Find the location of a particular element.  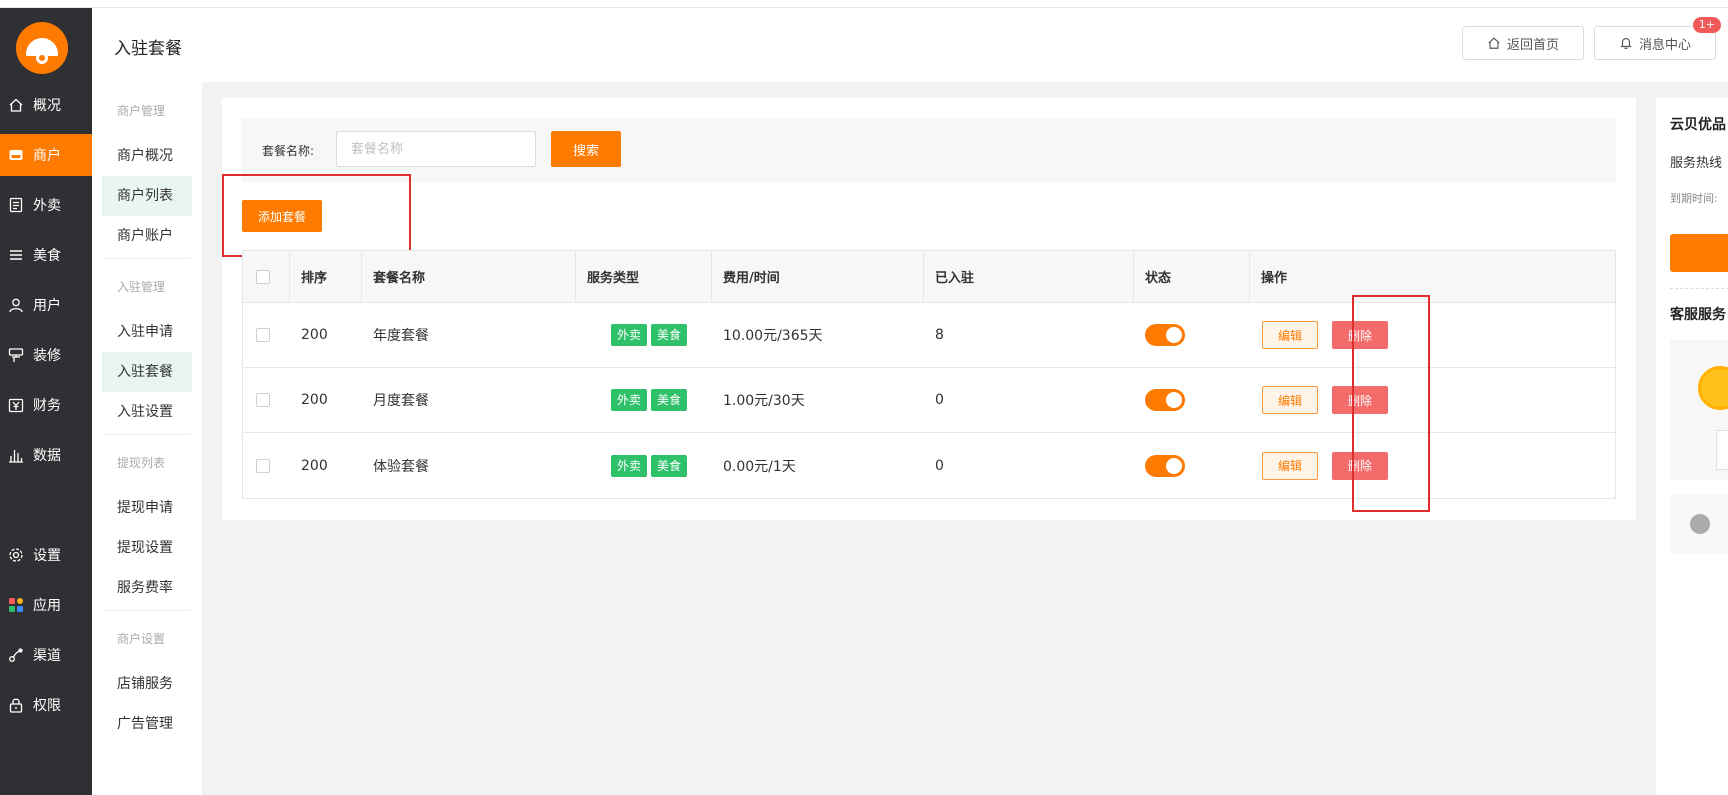

column-header-name: 套餐名称 is located at coordinates (399, 278).